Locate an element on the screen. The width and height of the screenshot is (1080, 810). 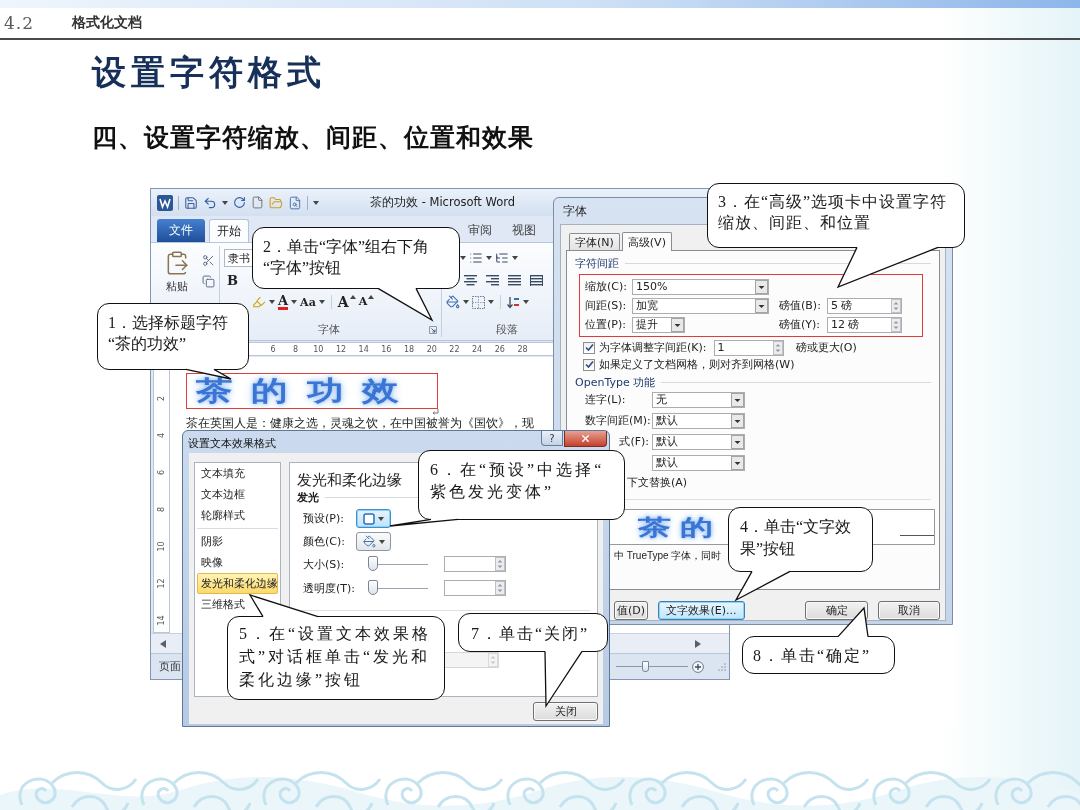
file-tab: 文件 is located at coordinates (181, 230).